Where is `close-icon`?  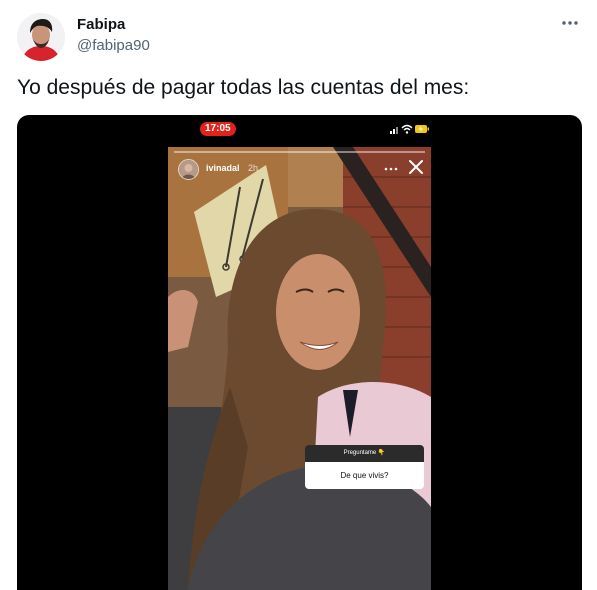 close-icon is located at coordinates (416, 167).